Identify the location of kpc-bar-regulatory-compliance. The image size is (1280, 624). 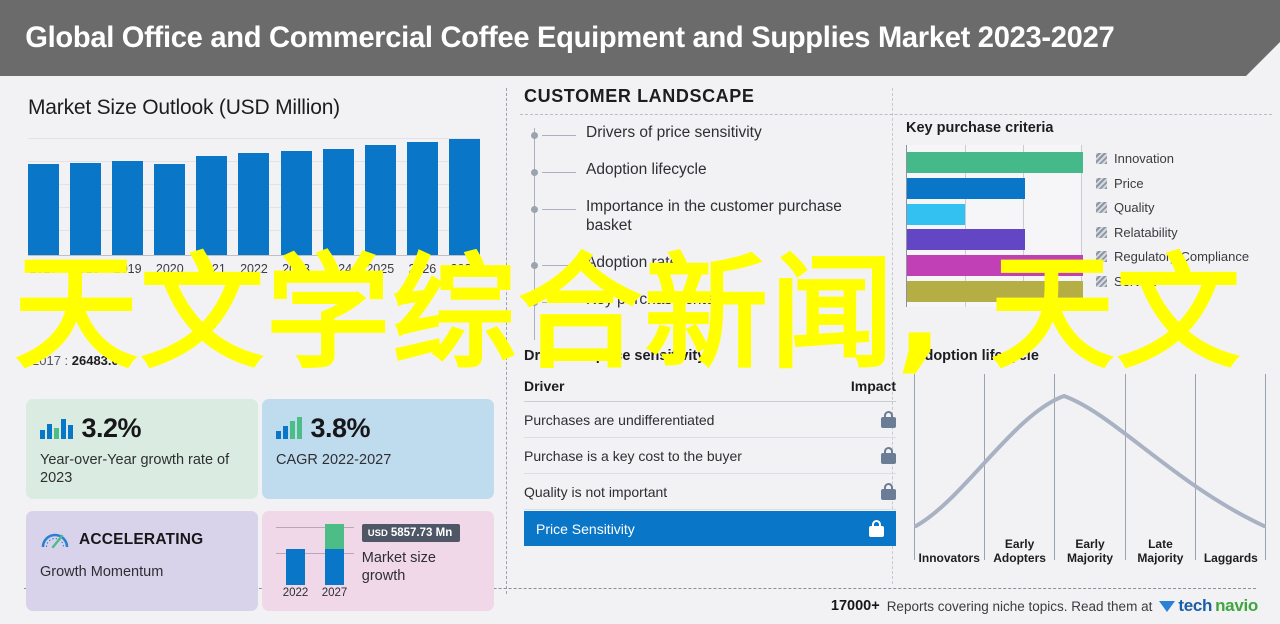
(995, 266).